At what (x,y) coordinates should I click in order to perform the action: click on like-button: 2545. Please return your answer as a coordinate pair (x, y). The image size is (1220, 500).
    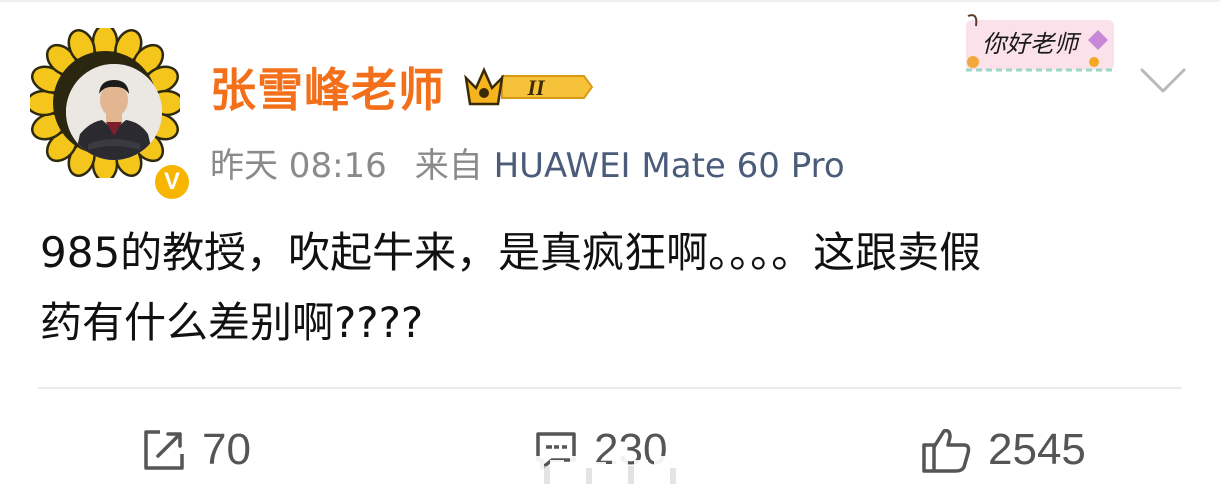
    Looking at the image, I should click on (1003, 450).